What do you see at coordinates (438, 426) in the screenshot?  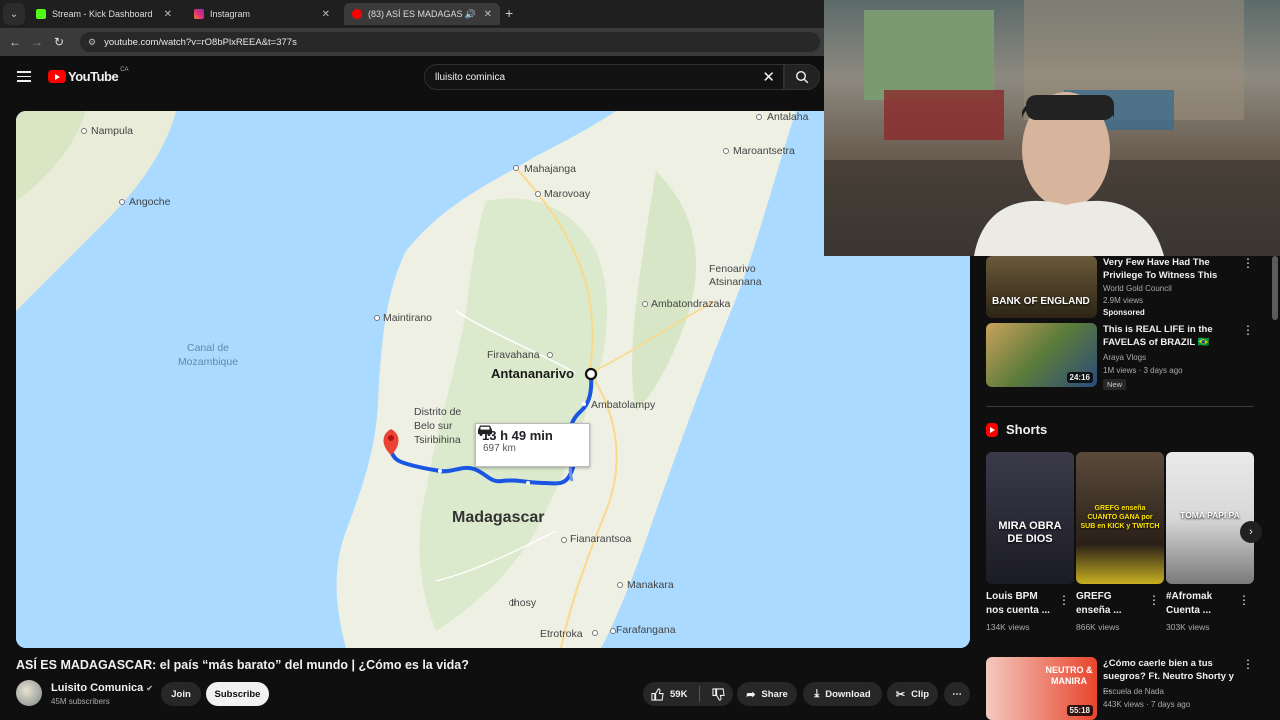 I see `map-label-belo-sur-tsiribihina: Distrito de Belo sur Tsiribihina` at bounding box center [438, 426].